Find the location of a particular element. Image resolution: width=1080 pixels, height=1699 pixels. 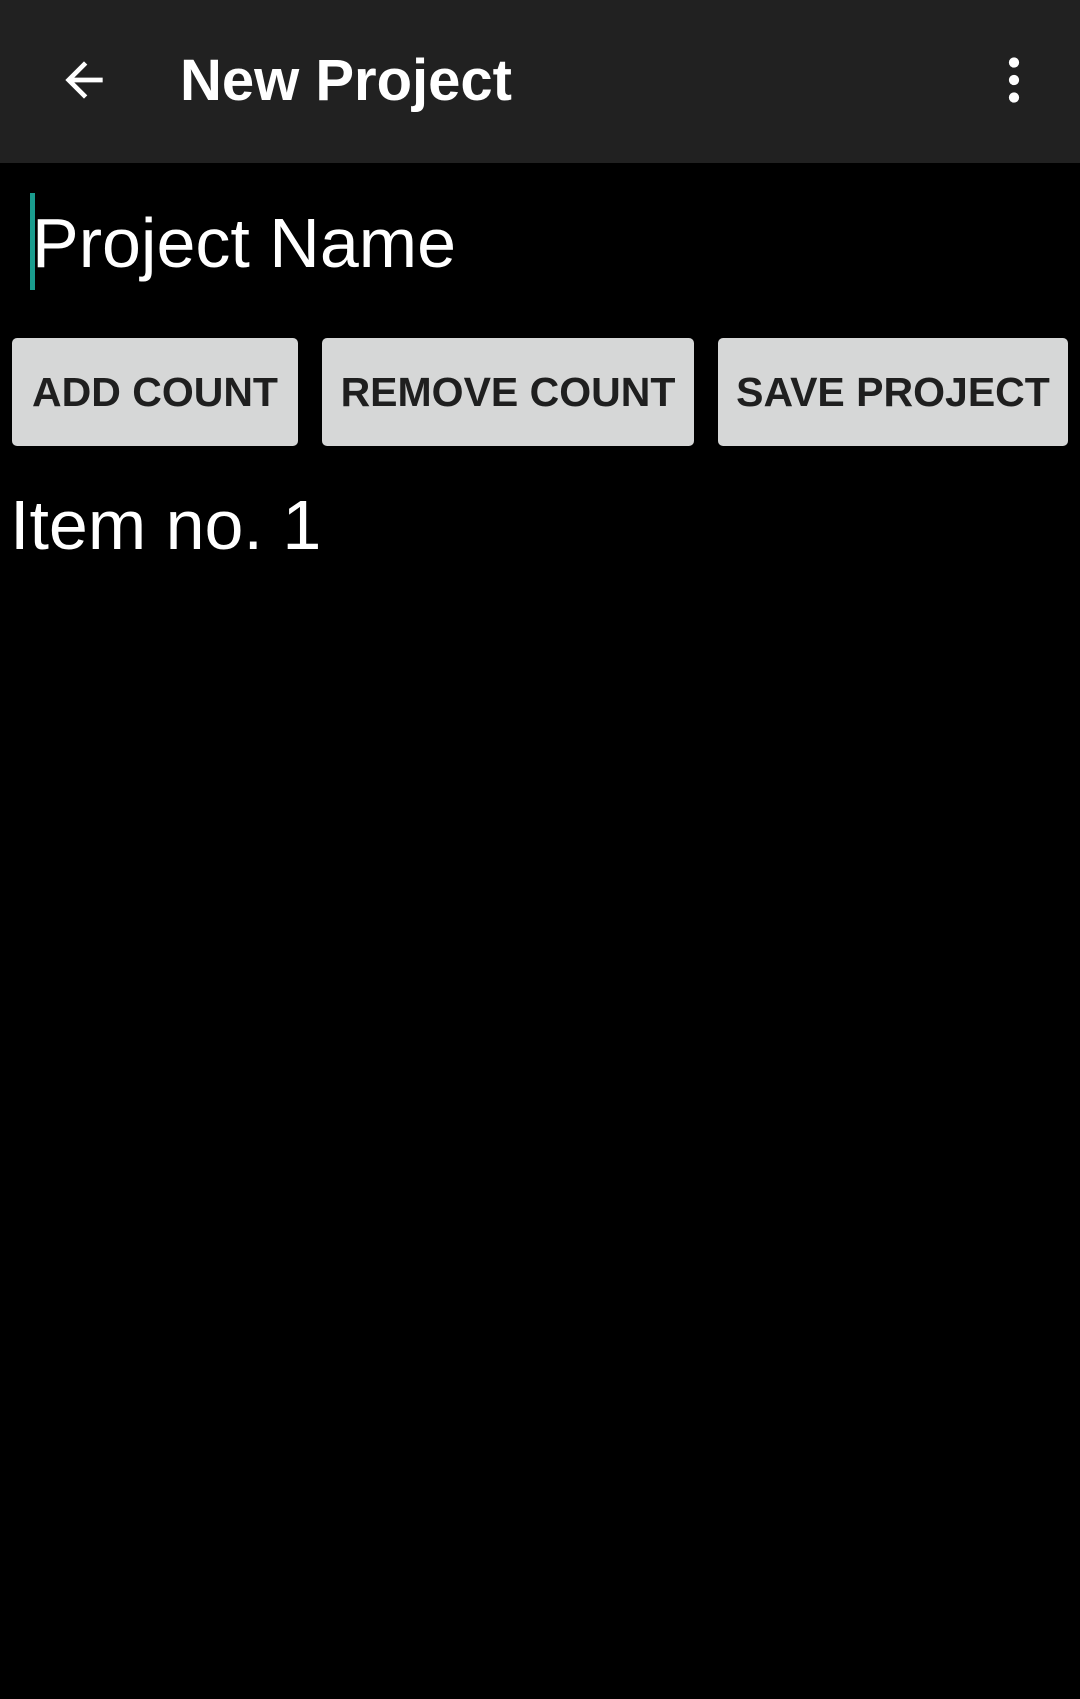

project-name-placeholder: Project Name is located at coordinates (244, 243).